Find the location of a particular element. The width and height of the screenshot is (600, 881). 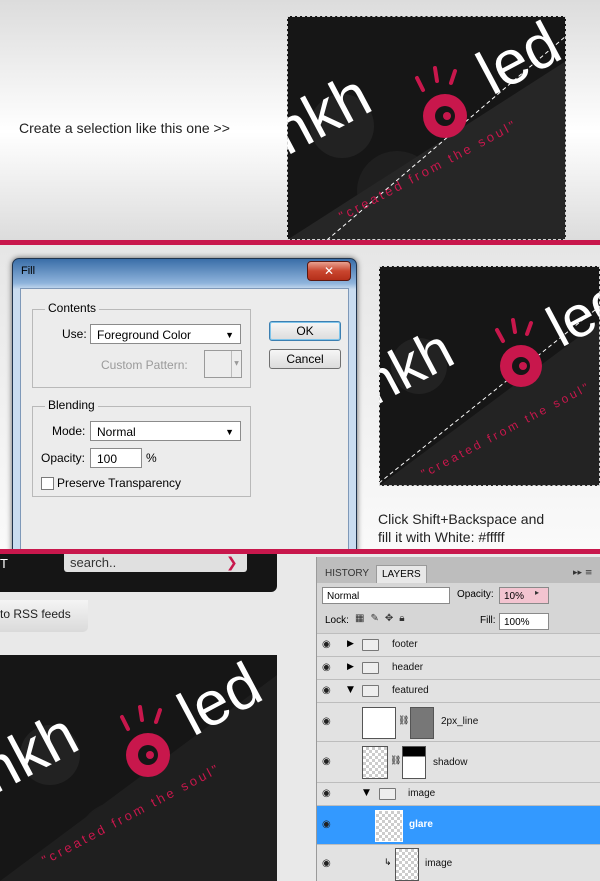

custom-pattern-picker: ▼ is located at coordinates (223, 364).